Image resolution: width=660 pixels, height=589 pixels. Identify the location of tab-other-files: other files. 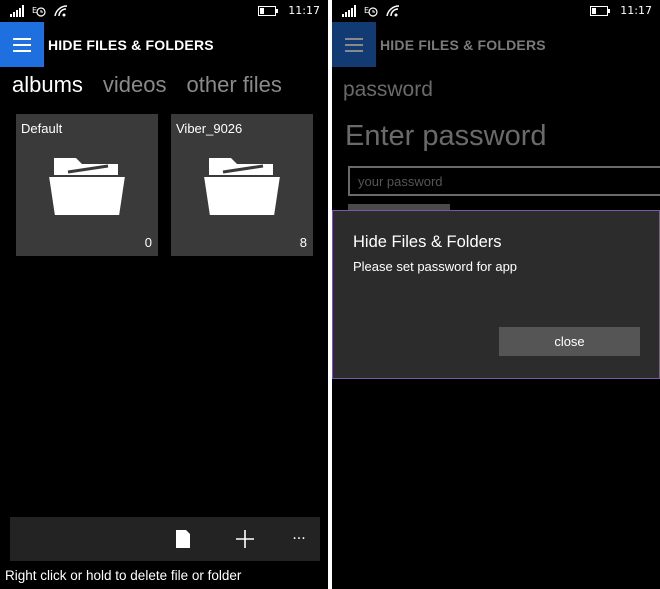
(234, 85).